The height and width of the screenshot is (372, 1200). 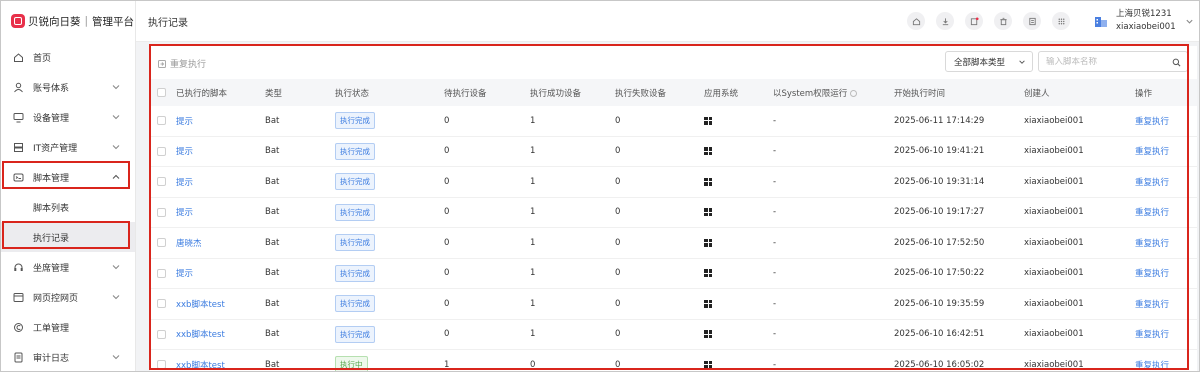 I want to click on brand-name: 贝锐向日葵, so click(x=54, y=21).